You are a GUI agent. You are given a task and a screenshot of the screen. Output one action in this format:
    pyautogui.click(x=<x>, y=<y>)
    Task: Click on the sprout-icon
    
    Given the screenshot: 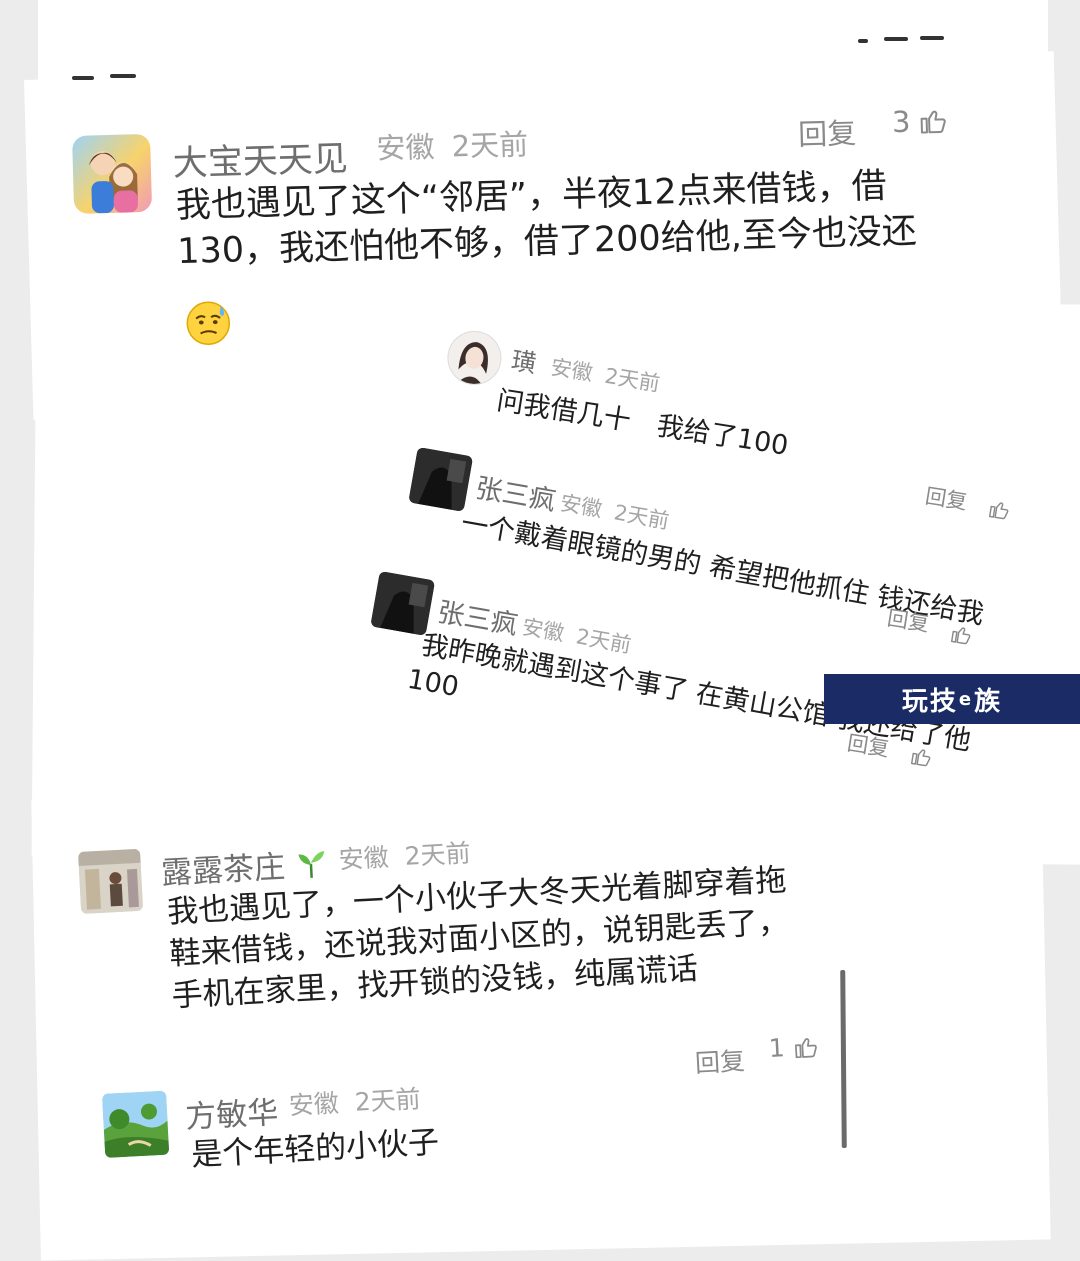 What is the action you would take?
    pyautogui.click(x=311, y=868)
    